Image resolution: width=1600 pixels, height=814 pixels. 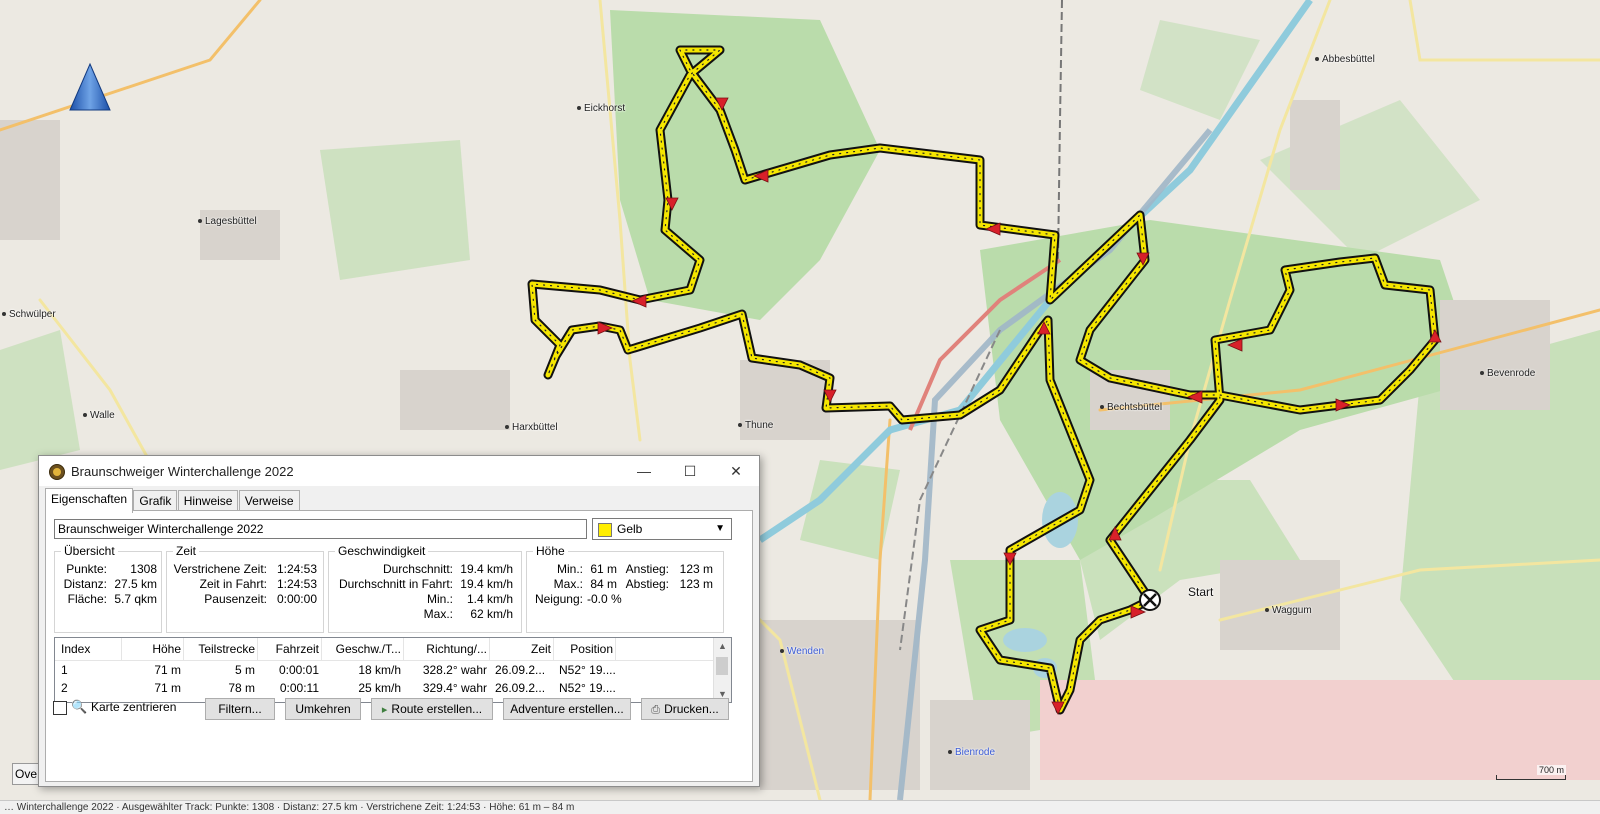 I want to click on tab-hinweise: Hinweise, so click(x=208, y=500).